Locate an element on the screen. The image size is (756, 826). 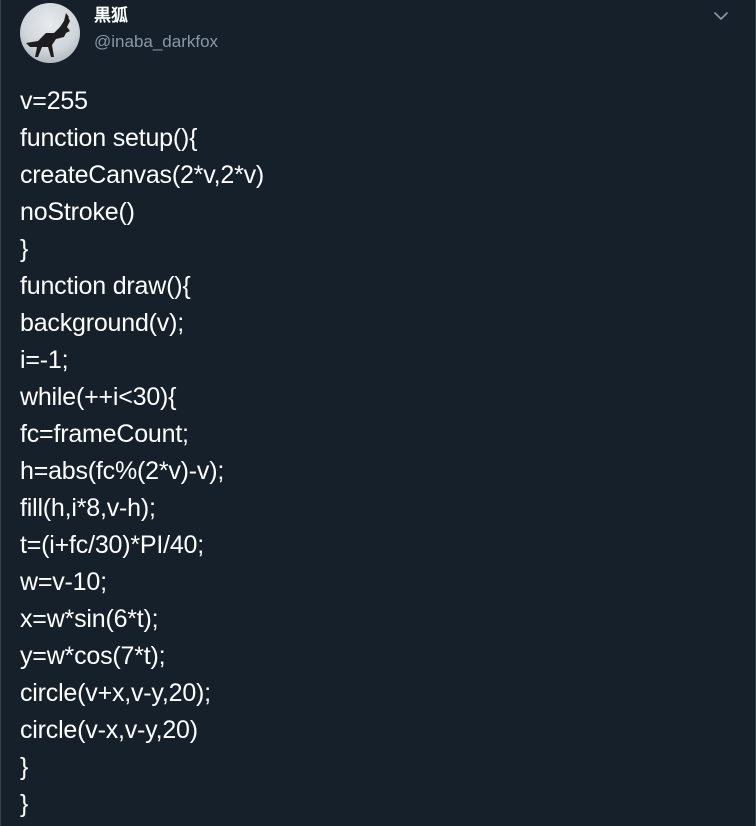
code-line: i=-1; is located at coordinates (44, 360).